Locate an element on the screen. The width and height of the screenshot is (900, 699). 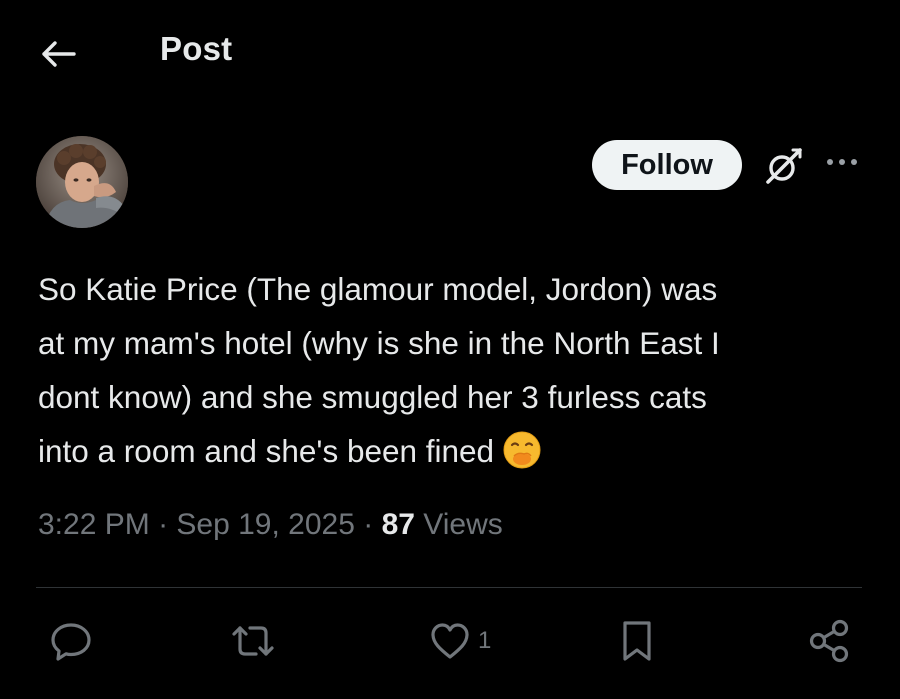
like-count: 1 is located at coordinates (485, 640).